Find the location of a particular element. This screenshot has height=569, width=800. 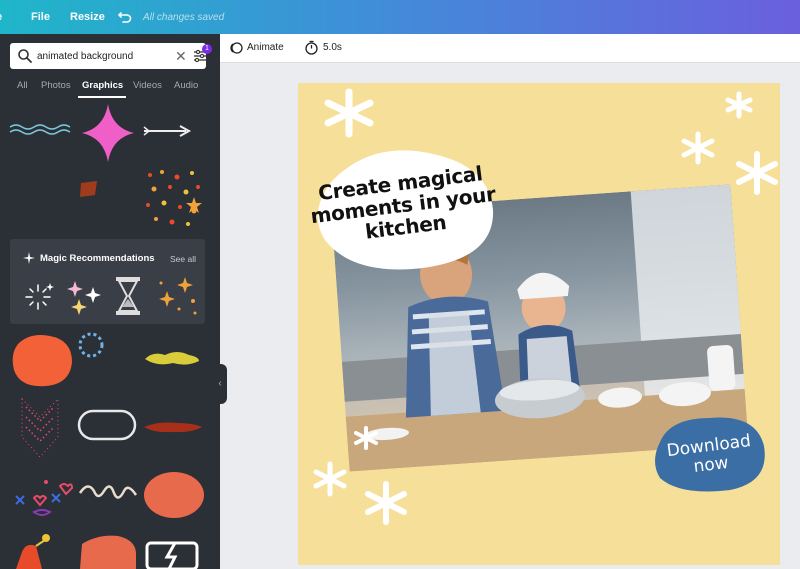

see-all-link: See all is located at coordinates (183, 259).